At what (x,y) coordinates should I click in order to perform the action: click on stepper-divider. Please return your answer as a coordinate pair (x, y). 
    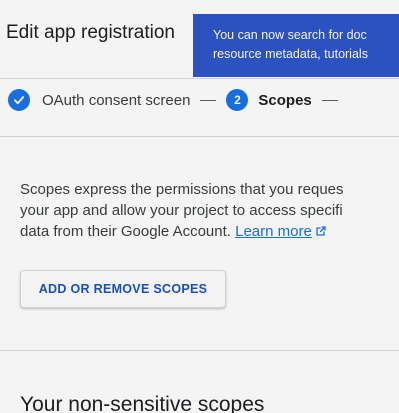
    Looking at the image, I should click on (199, 136).